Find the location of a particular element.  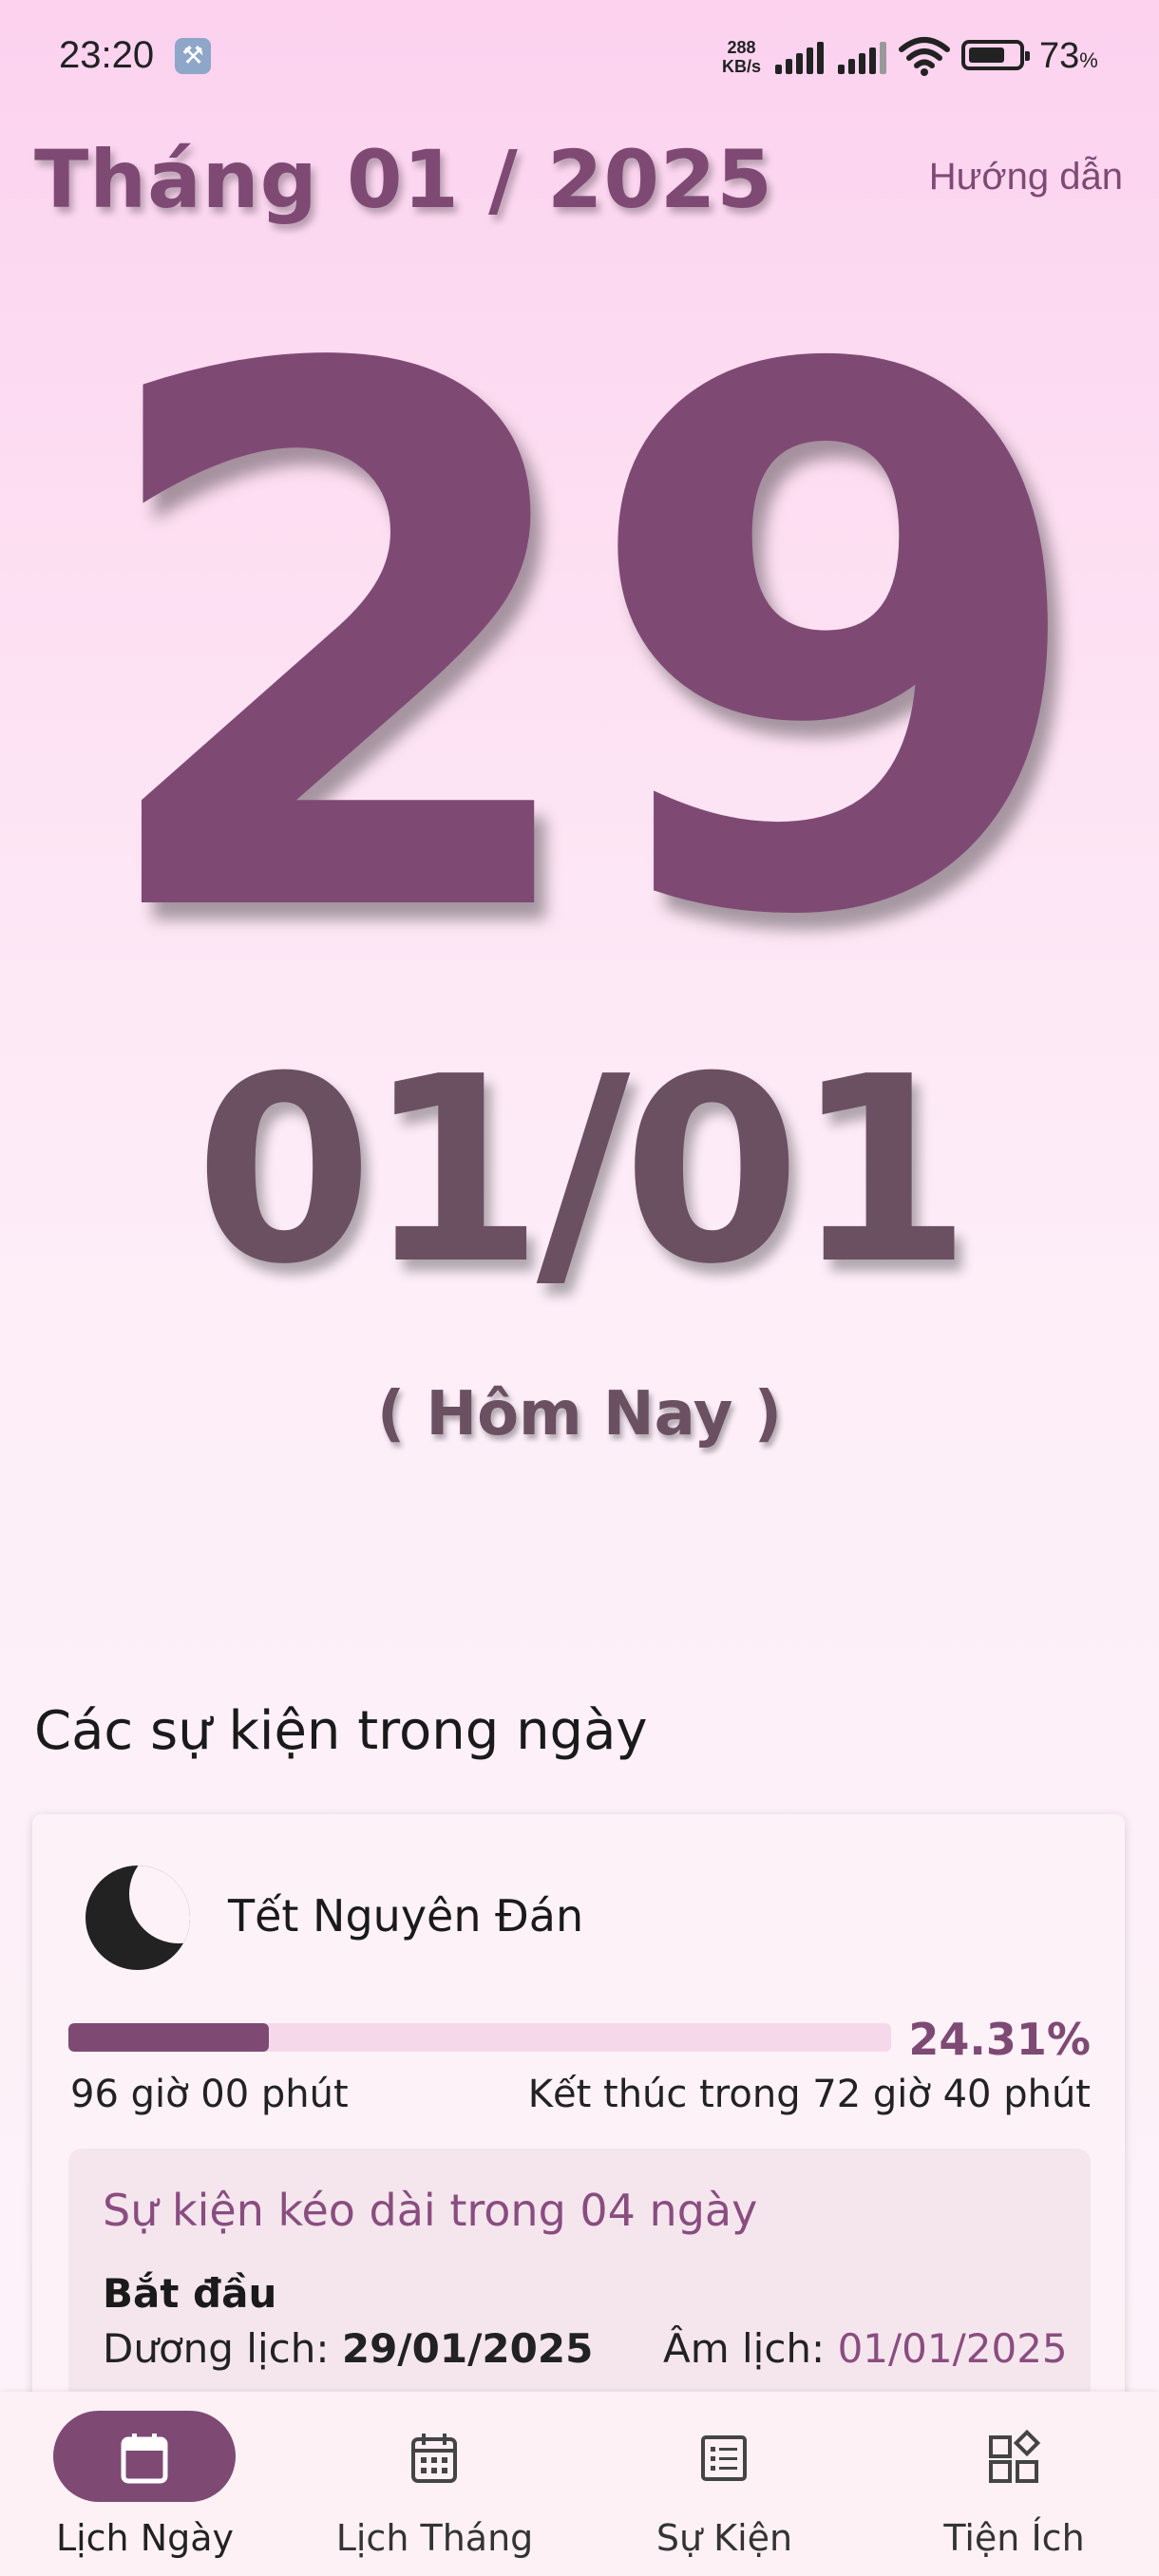

widgets-icon is located at coordinates (1015, 2456).